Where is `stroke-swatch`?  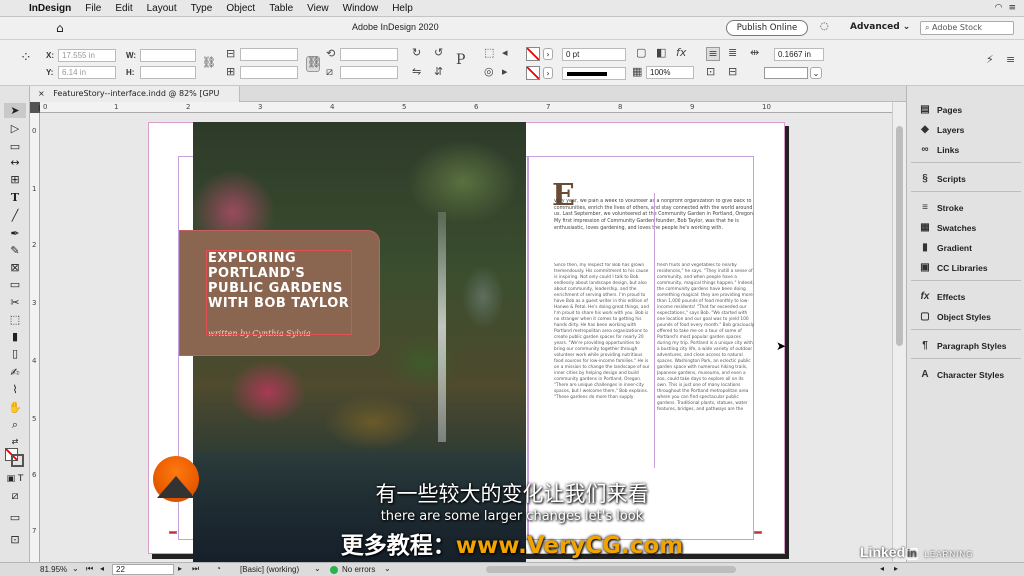 stroke-swatch is located at coordinates (533, 73).